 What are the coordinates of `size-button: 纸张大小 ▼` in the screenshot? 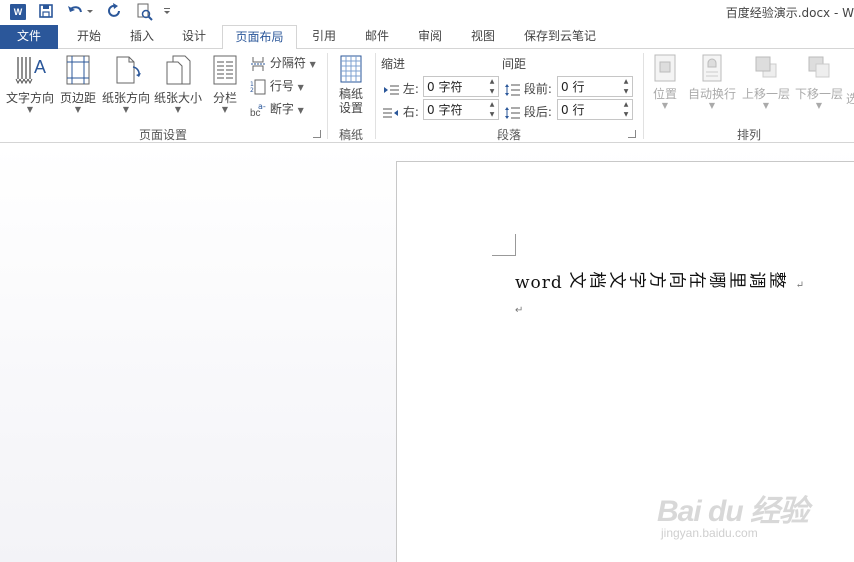 It's located at (178, 83).